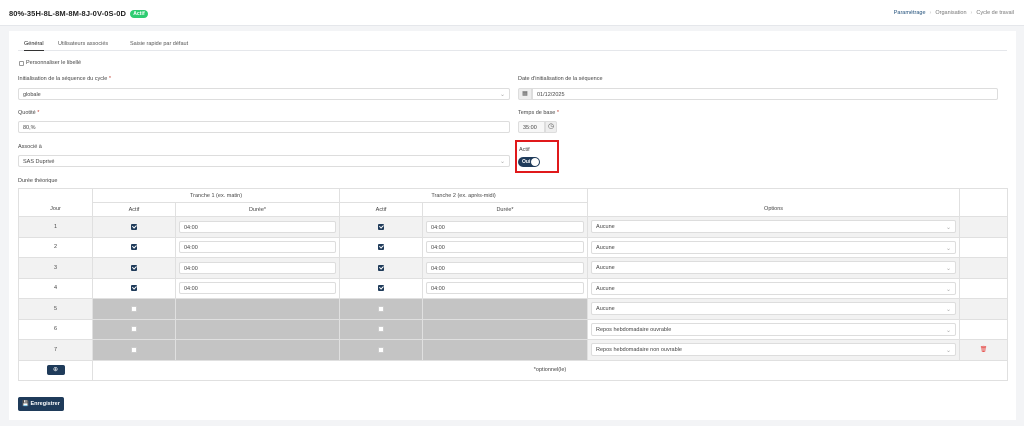 This screenshot has width=1024, height=426. I want to click on actif-label: Actif, so click(524, 150).